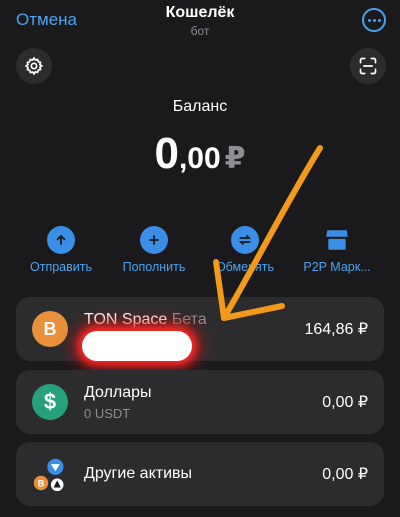 Image resolution: width=400 pixels, height=517 pixels. I want to click on exchange-label: Обменять, so click(245, 267).